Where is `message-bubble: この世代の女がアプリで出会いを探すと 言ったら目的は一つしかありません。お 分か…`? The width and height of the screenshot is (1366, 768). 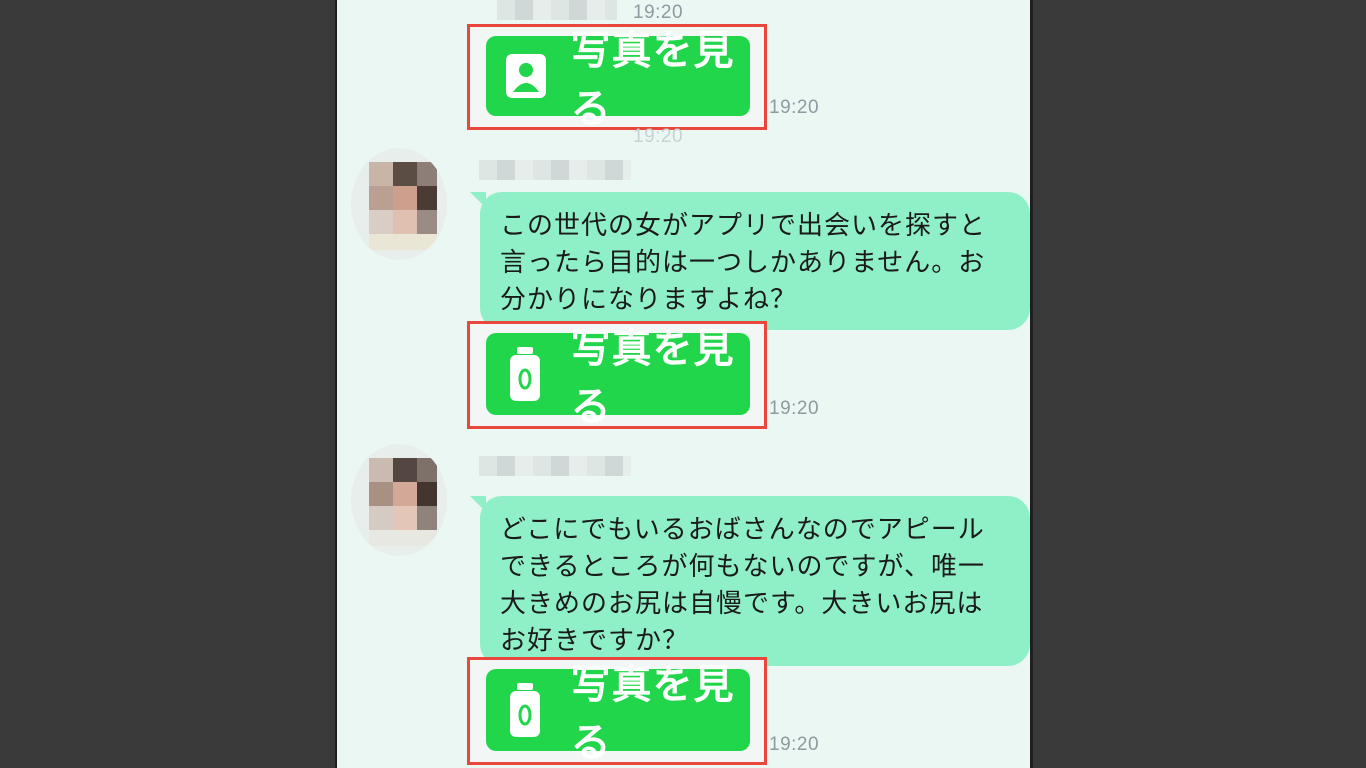 message-bubble: この世代の女がアプリで出会いを探すと 言ったら目的は一つしかありません。お 分か… is located at coordinates (750, 261).